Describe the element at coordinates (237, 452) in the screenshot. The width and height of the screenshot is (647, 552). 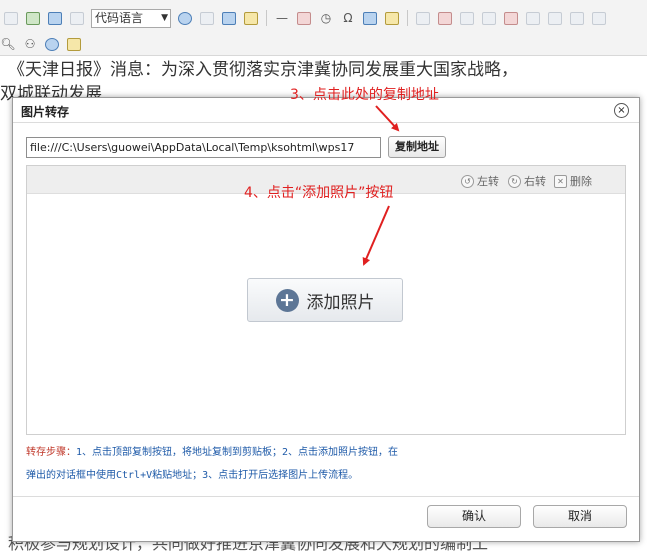
I see `steps-line-1-text: 1、点击顶部复制按钮，将地址复制到剪贴板；2、点击添加照片按钮，在` at that location.